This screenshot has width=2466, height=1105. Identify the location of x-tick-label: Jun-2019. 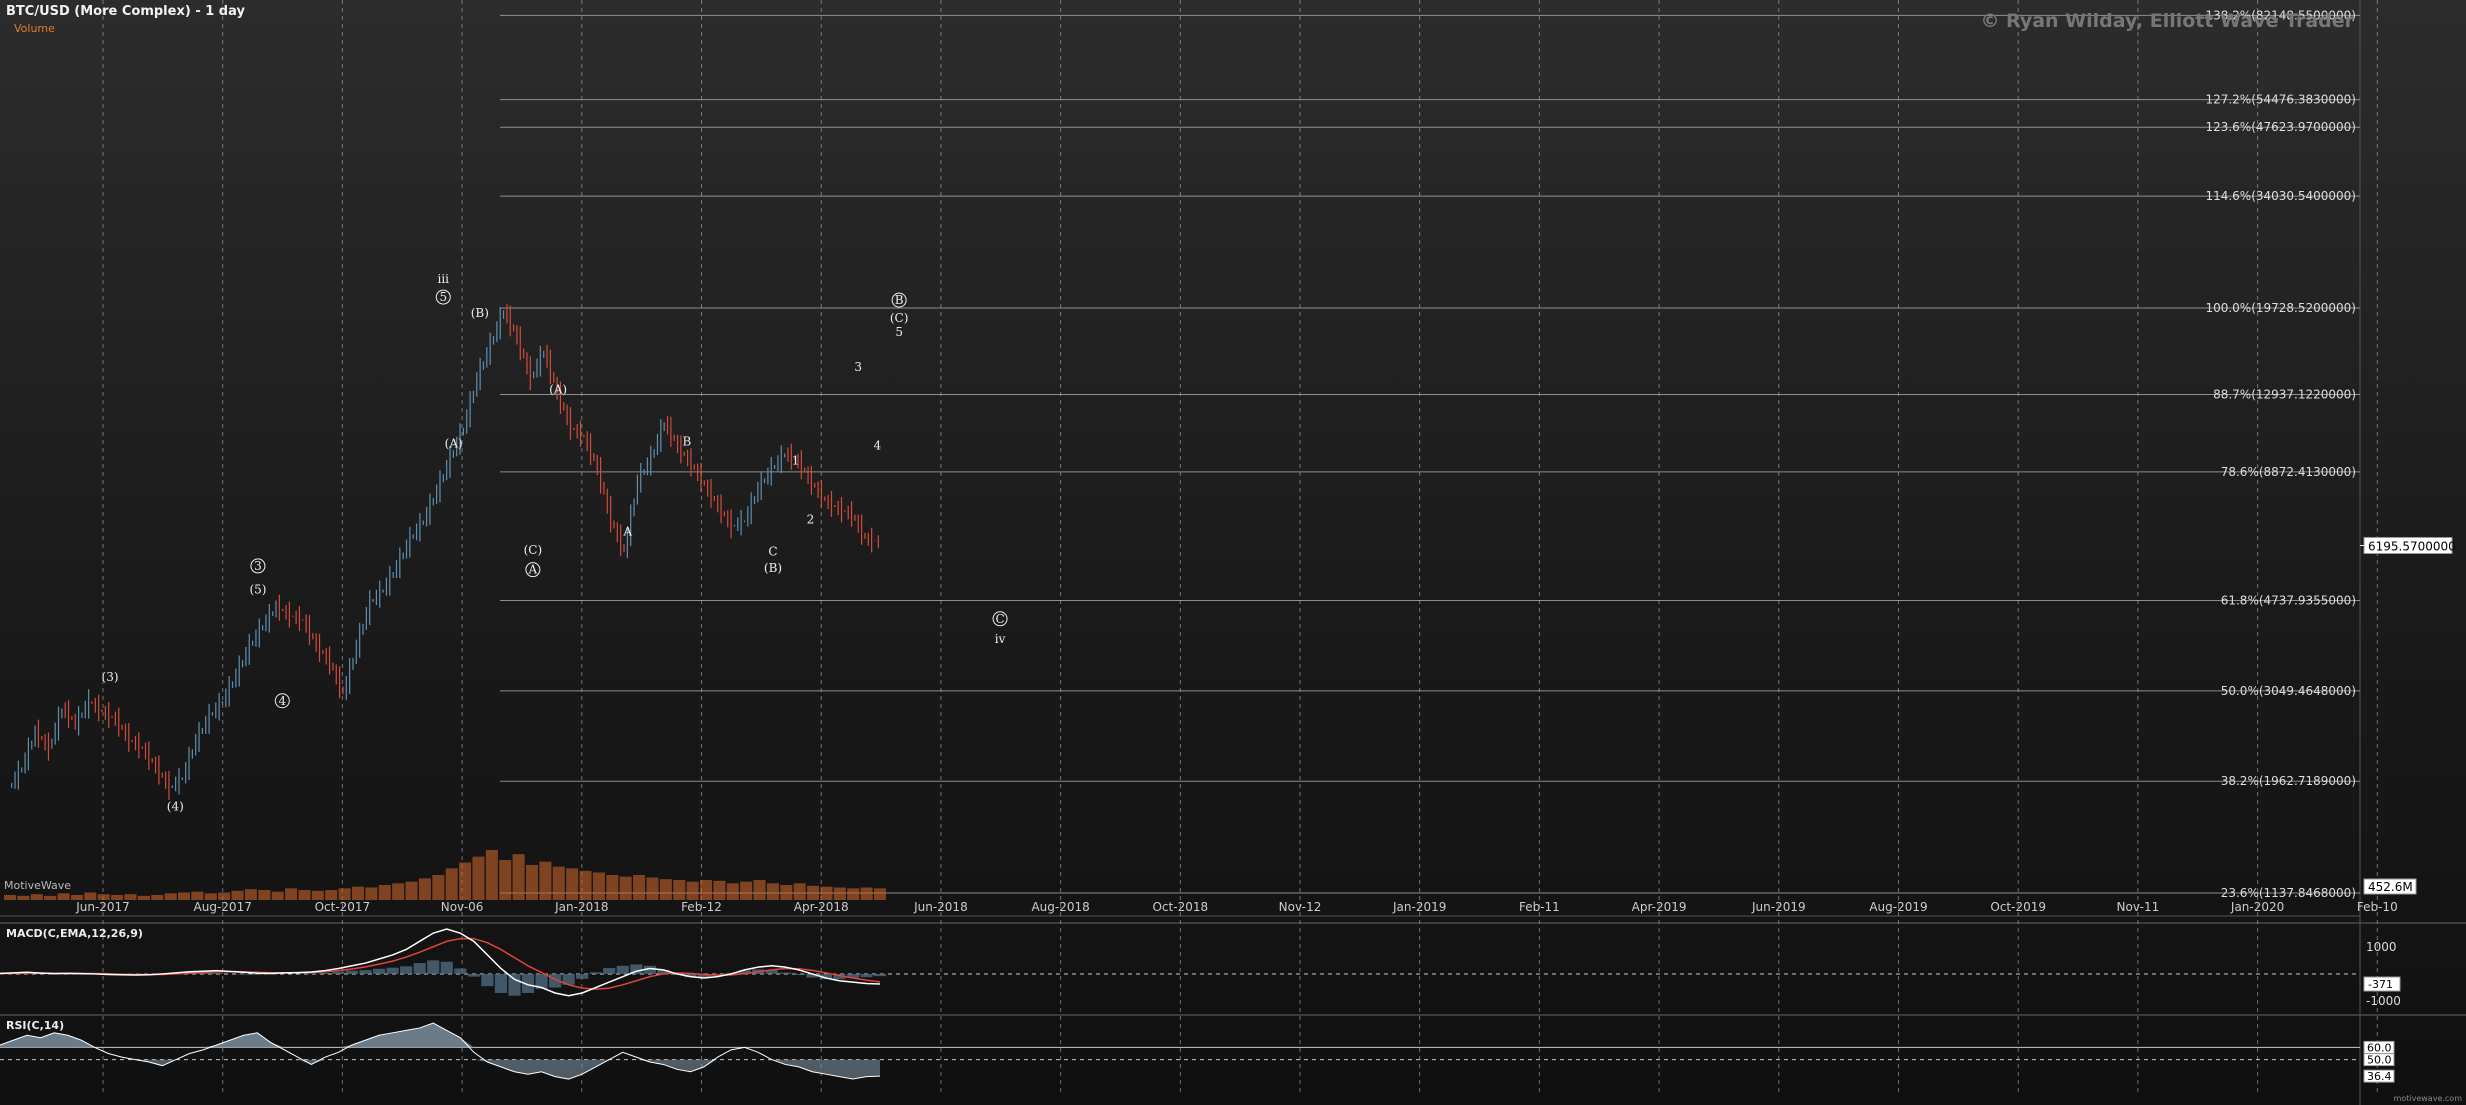
(1778, 907).